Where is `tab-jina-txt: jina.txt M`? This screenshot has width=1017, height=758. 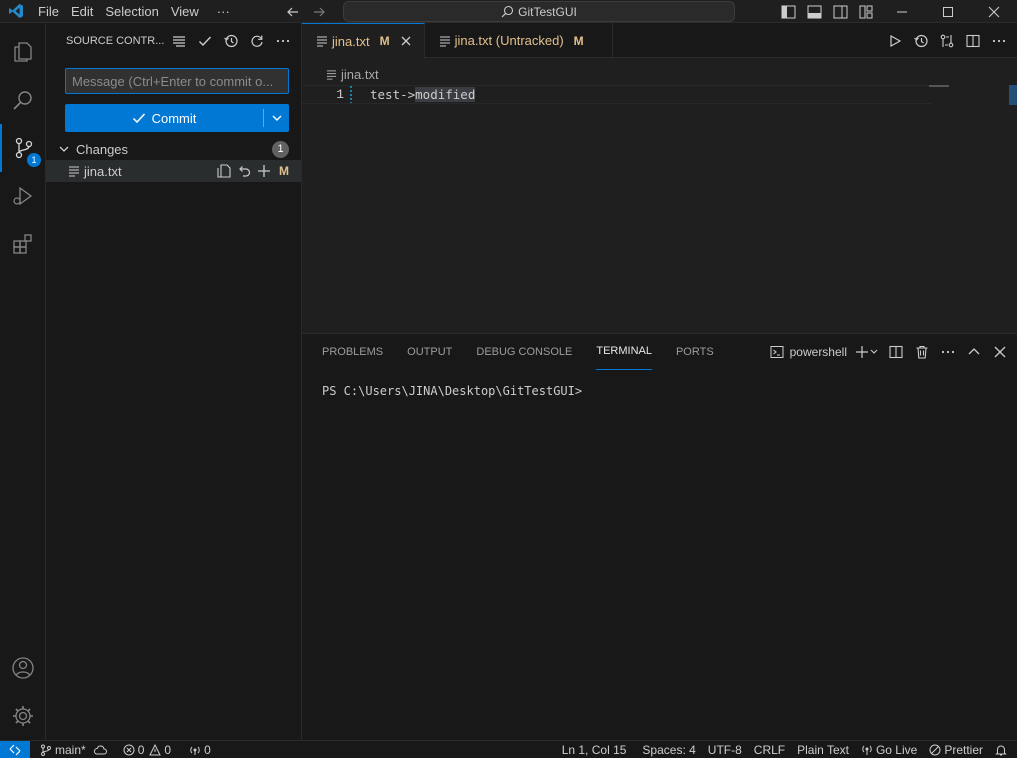 tab-jina-txt: jina.txt M is located at coordinates (363, 40).